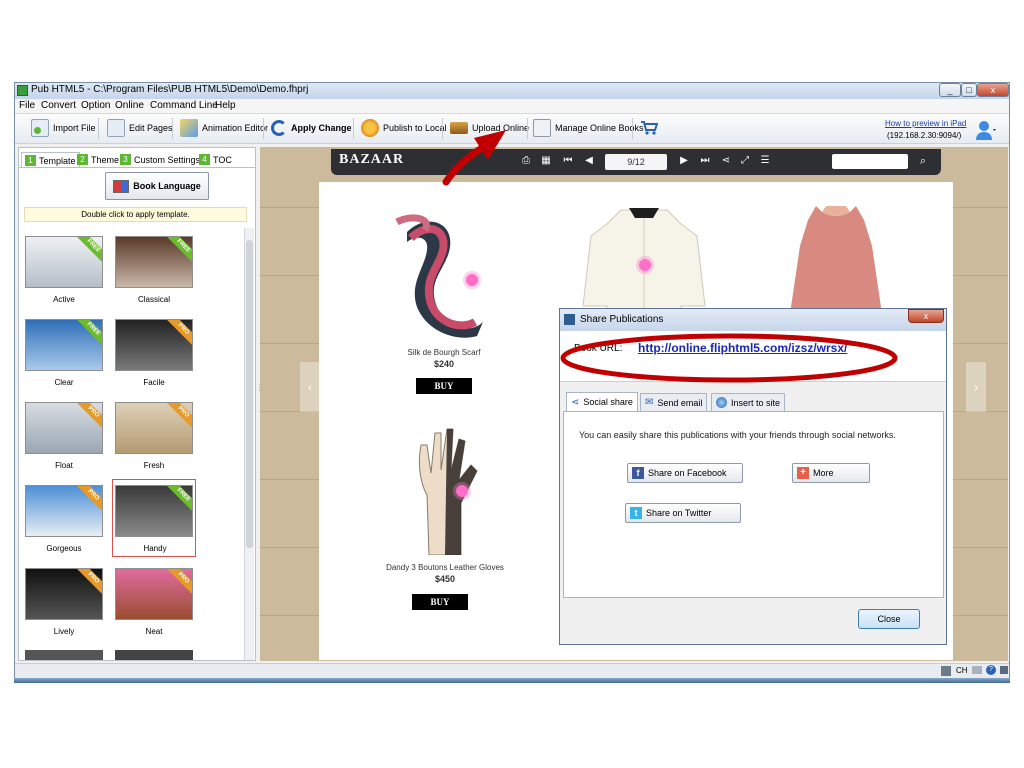  Describe the element at coordinates (674, 402) in the screenshot. I see `tab-send-email: ✉ Send email` at that location.